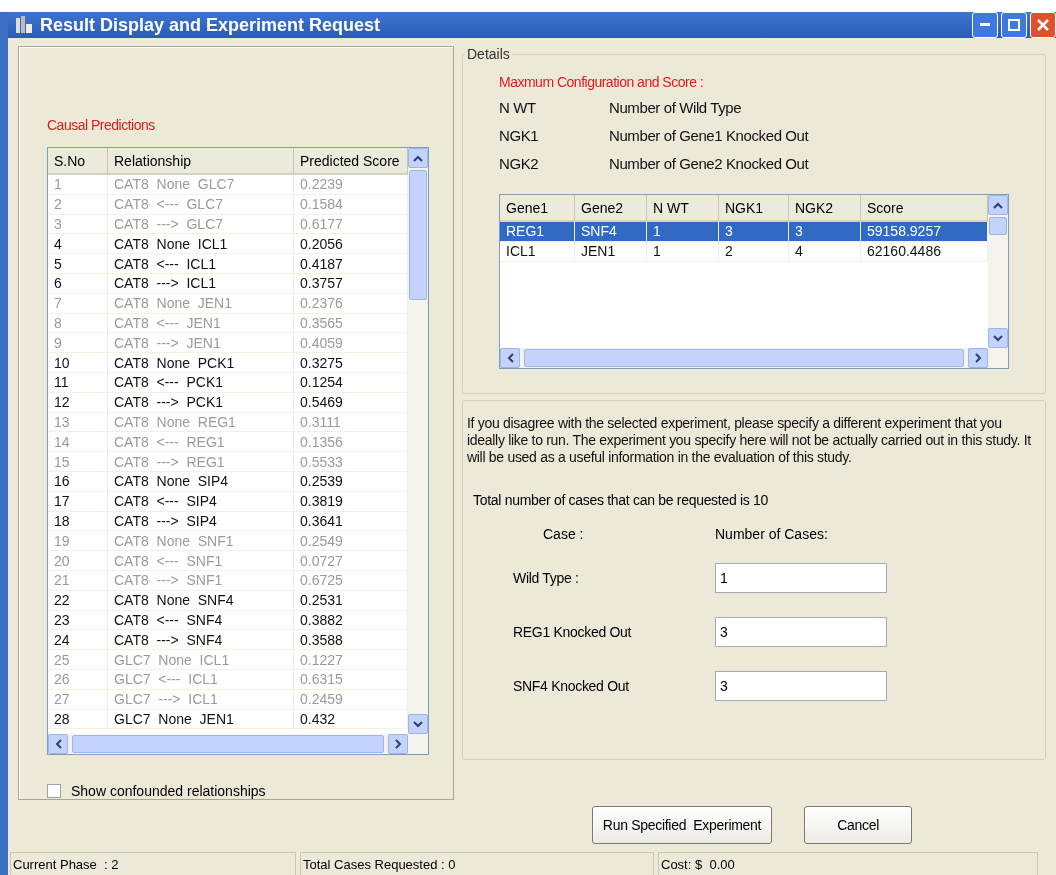 The width and height of the screenshot is (1056, 875). Describe the element at coordinates (754, 208) in the screenshot. I see `column-header: NGK1` at that location.